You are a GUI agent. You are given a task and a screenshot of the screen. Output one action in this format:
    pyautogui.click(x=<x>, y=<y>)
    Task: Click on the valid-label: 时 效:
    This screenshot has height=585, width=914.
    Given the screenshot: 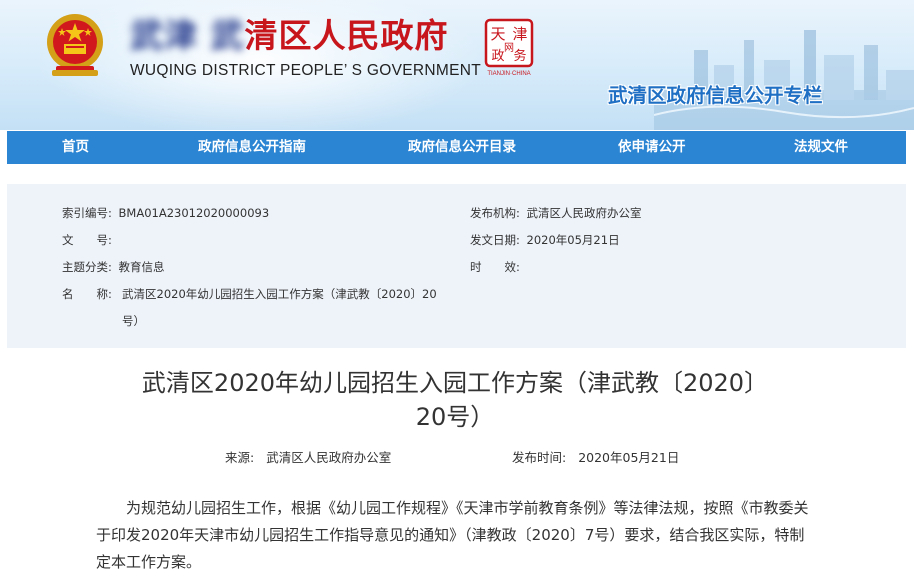 What is the action you would take?
    pyautogui.click(x=495, y=267)
    